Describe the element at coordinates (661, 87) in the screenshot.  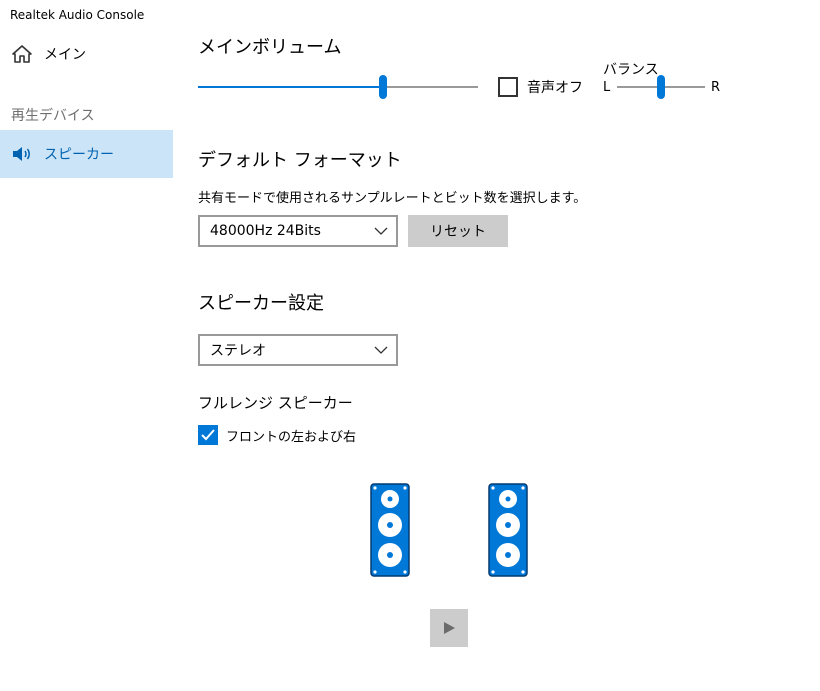
I see `balance-slider-thumb` at that location.